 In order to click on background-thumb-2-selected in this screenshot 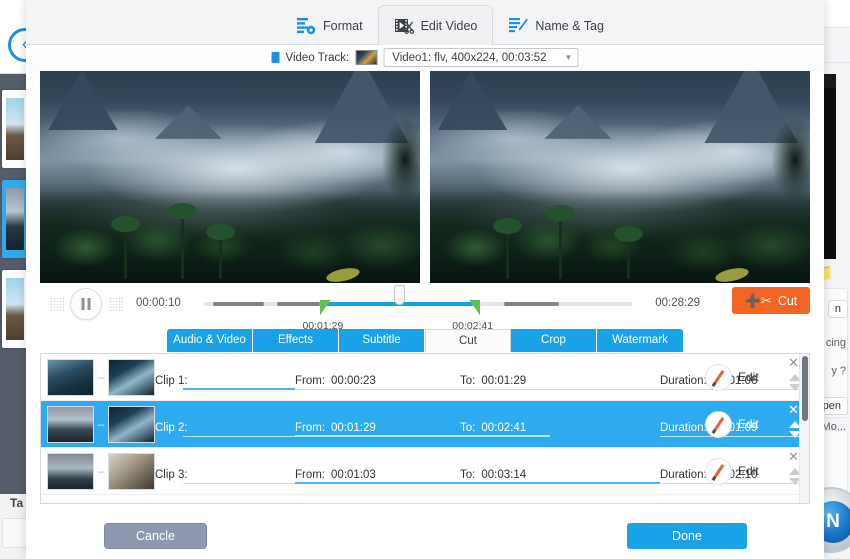, I will do `click(15, 219)`.